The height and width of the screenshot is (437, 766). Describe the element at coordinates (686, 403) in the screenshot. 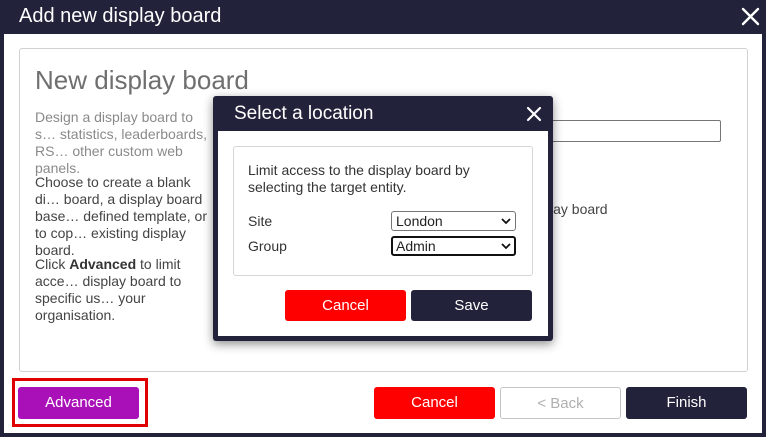

I see `finish-button: Finish` at that location.